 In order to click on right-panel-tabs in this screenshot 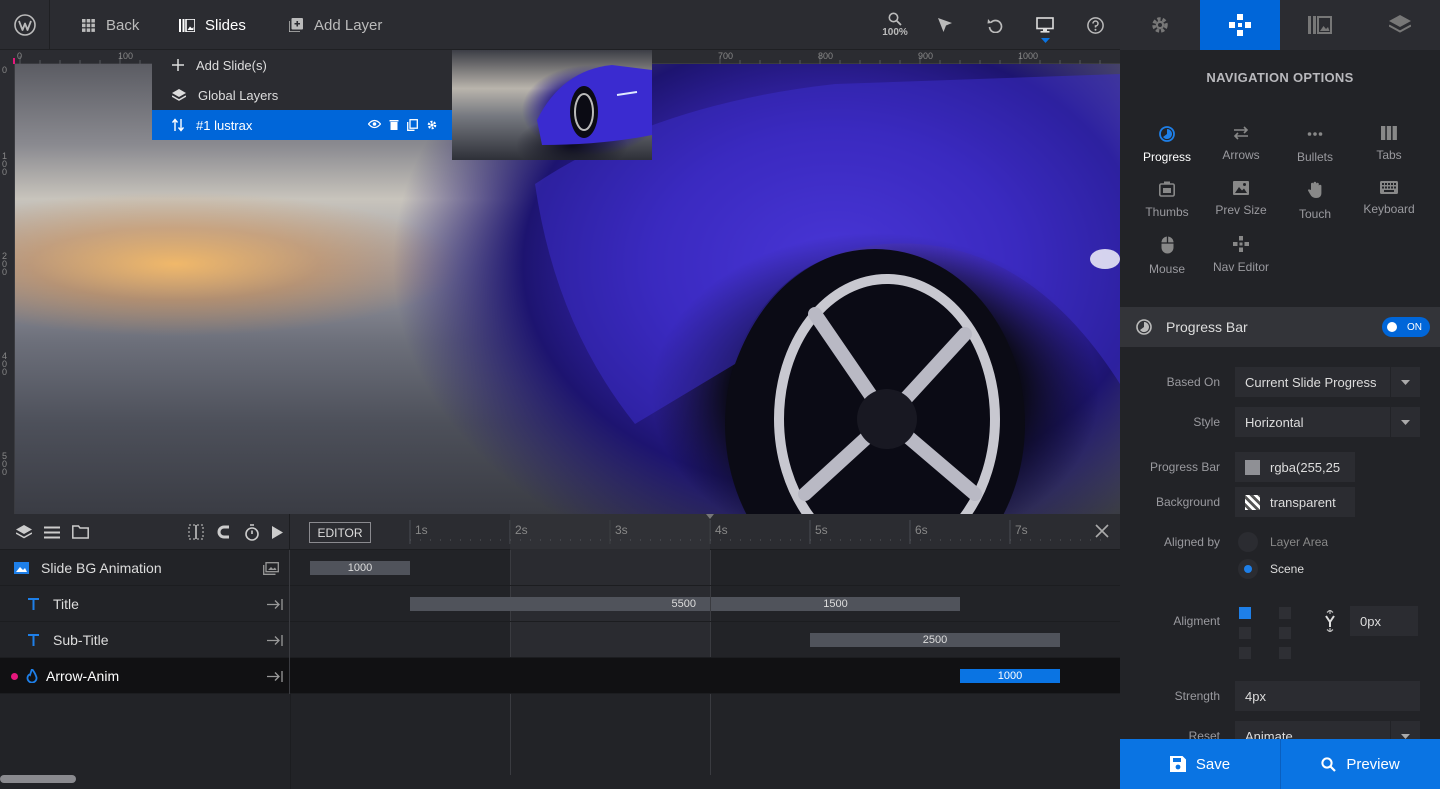, I will do `click(1280, 25)`.